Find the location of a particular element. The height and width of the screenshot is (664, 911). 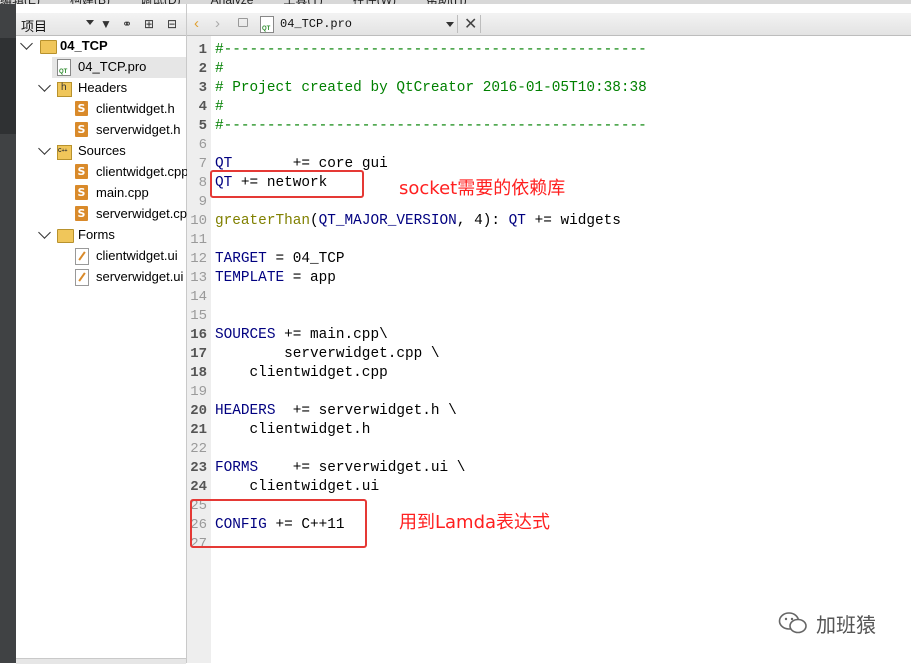

line-number: 10 is located at coordinates (198, 221).